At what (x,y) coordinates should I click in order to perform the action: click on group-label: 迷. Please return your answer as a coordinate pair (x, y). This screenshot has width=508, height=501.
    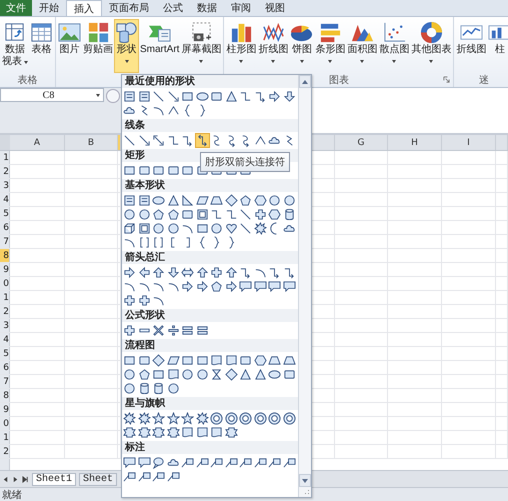
    Looking at the image, I should click on (483, 80).